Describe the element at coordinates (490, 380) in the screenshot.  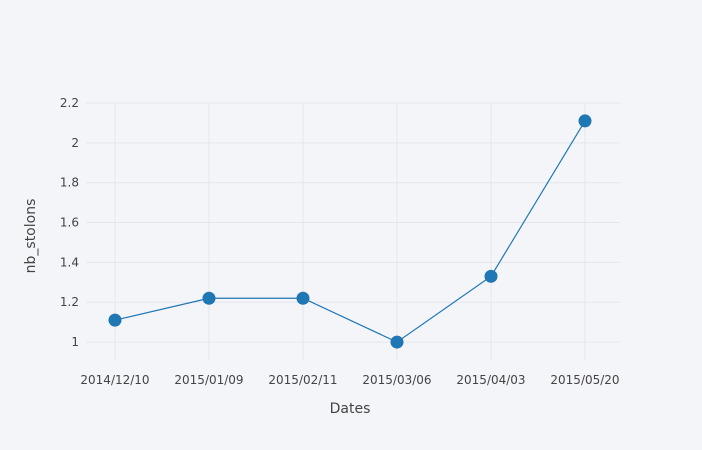
I see `x-tick-label: 2015/04/03` at that location.